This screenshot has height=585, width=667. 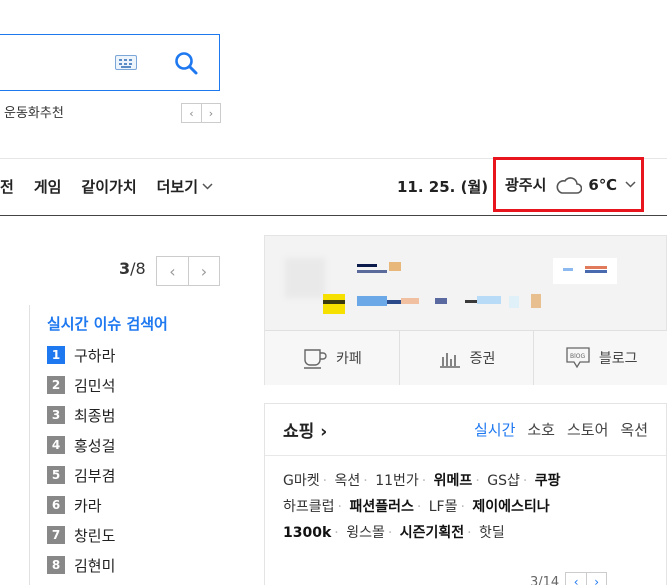 I want to click on nav-item-together: 같이가치, so click(x=108, y=186).